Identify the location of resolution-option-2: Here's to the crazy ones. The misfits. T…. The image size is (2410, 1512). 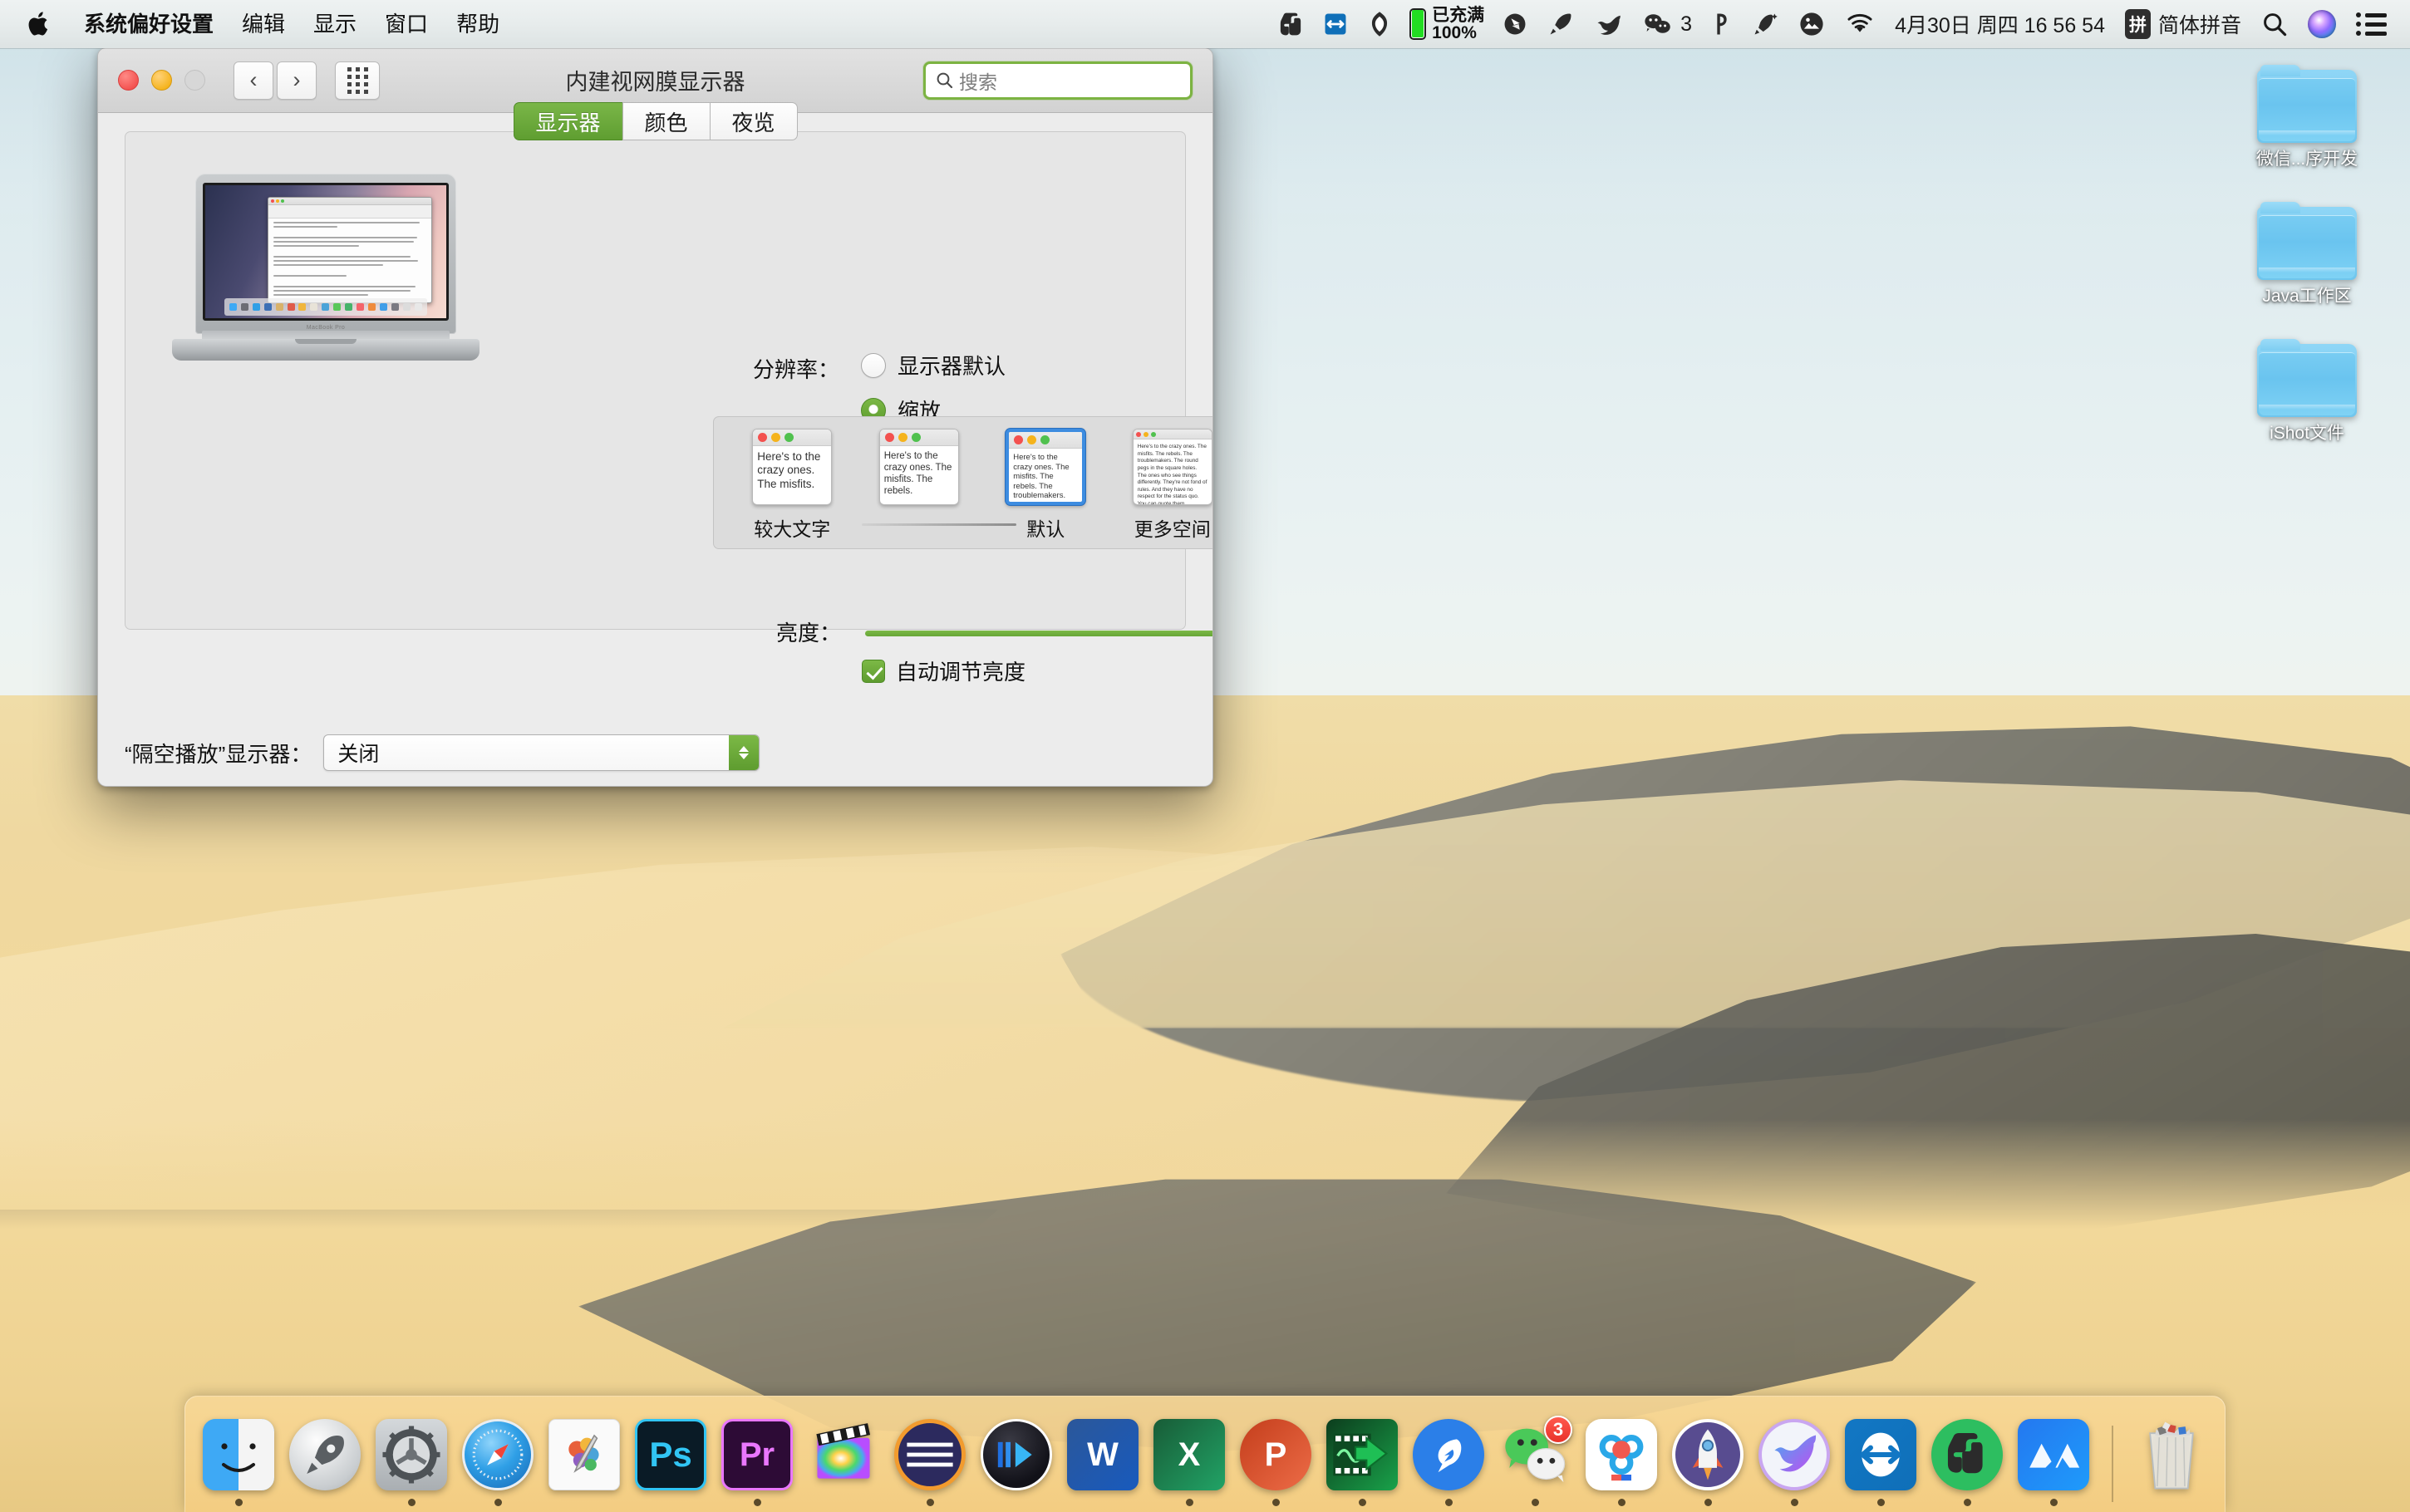
(919, 471).